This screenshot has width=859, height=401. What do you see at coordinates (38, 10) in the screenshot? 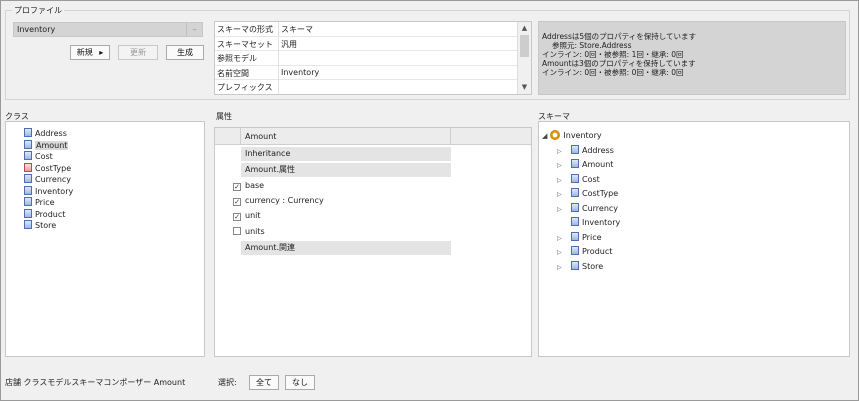
I see `profile-group-label: プロファイル` at bounding box center [38, 10].